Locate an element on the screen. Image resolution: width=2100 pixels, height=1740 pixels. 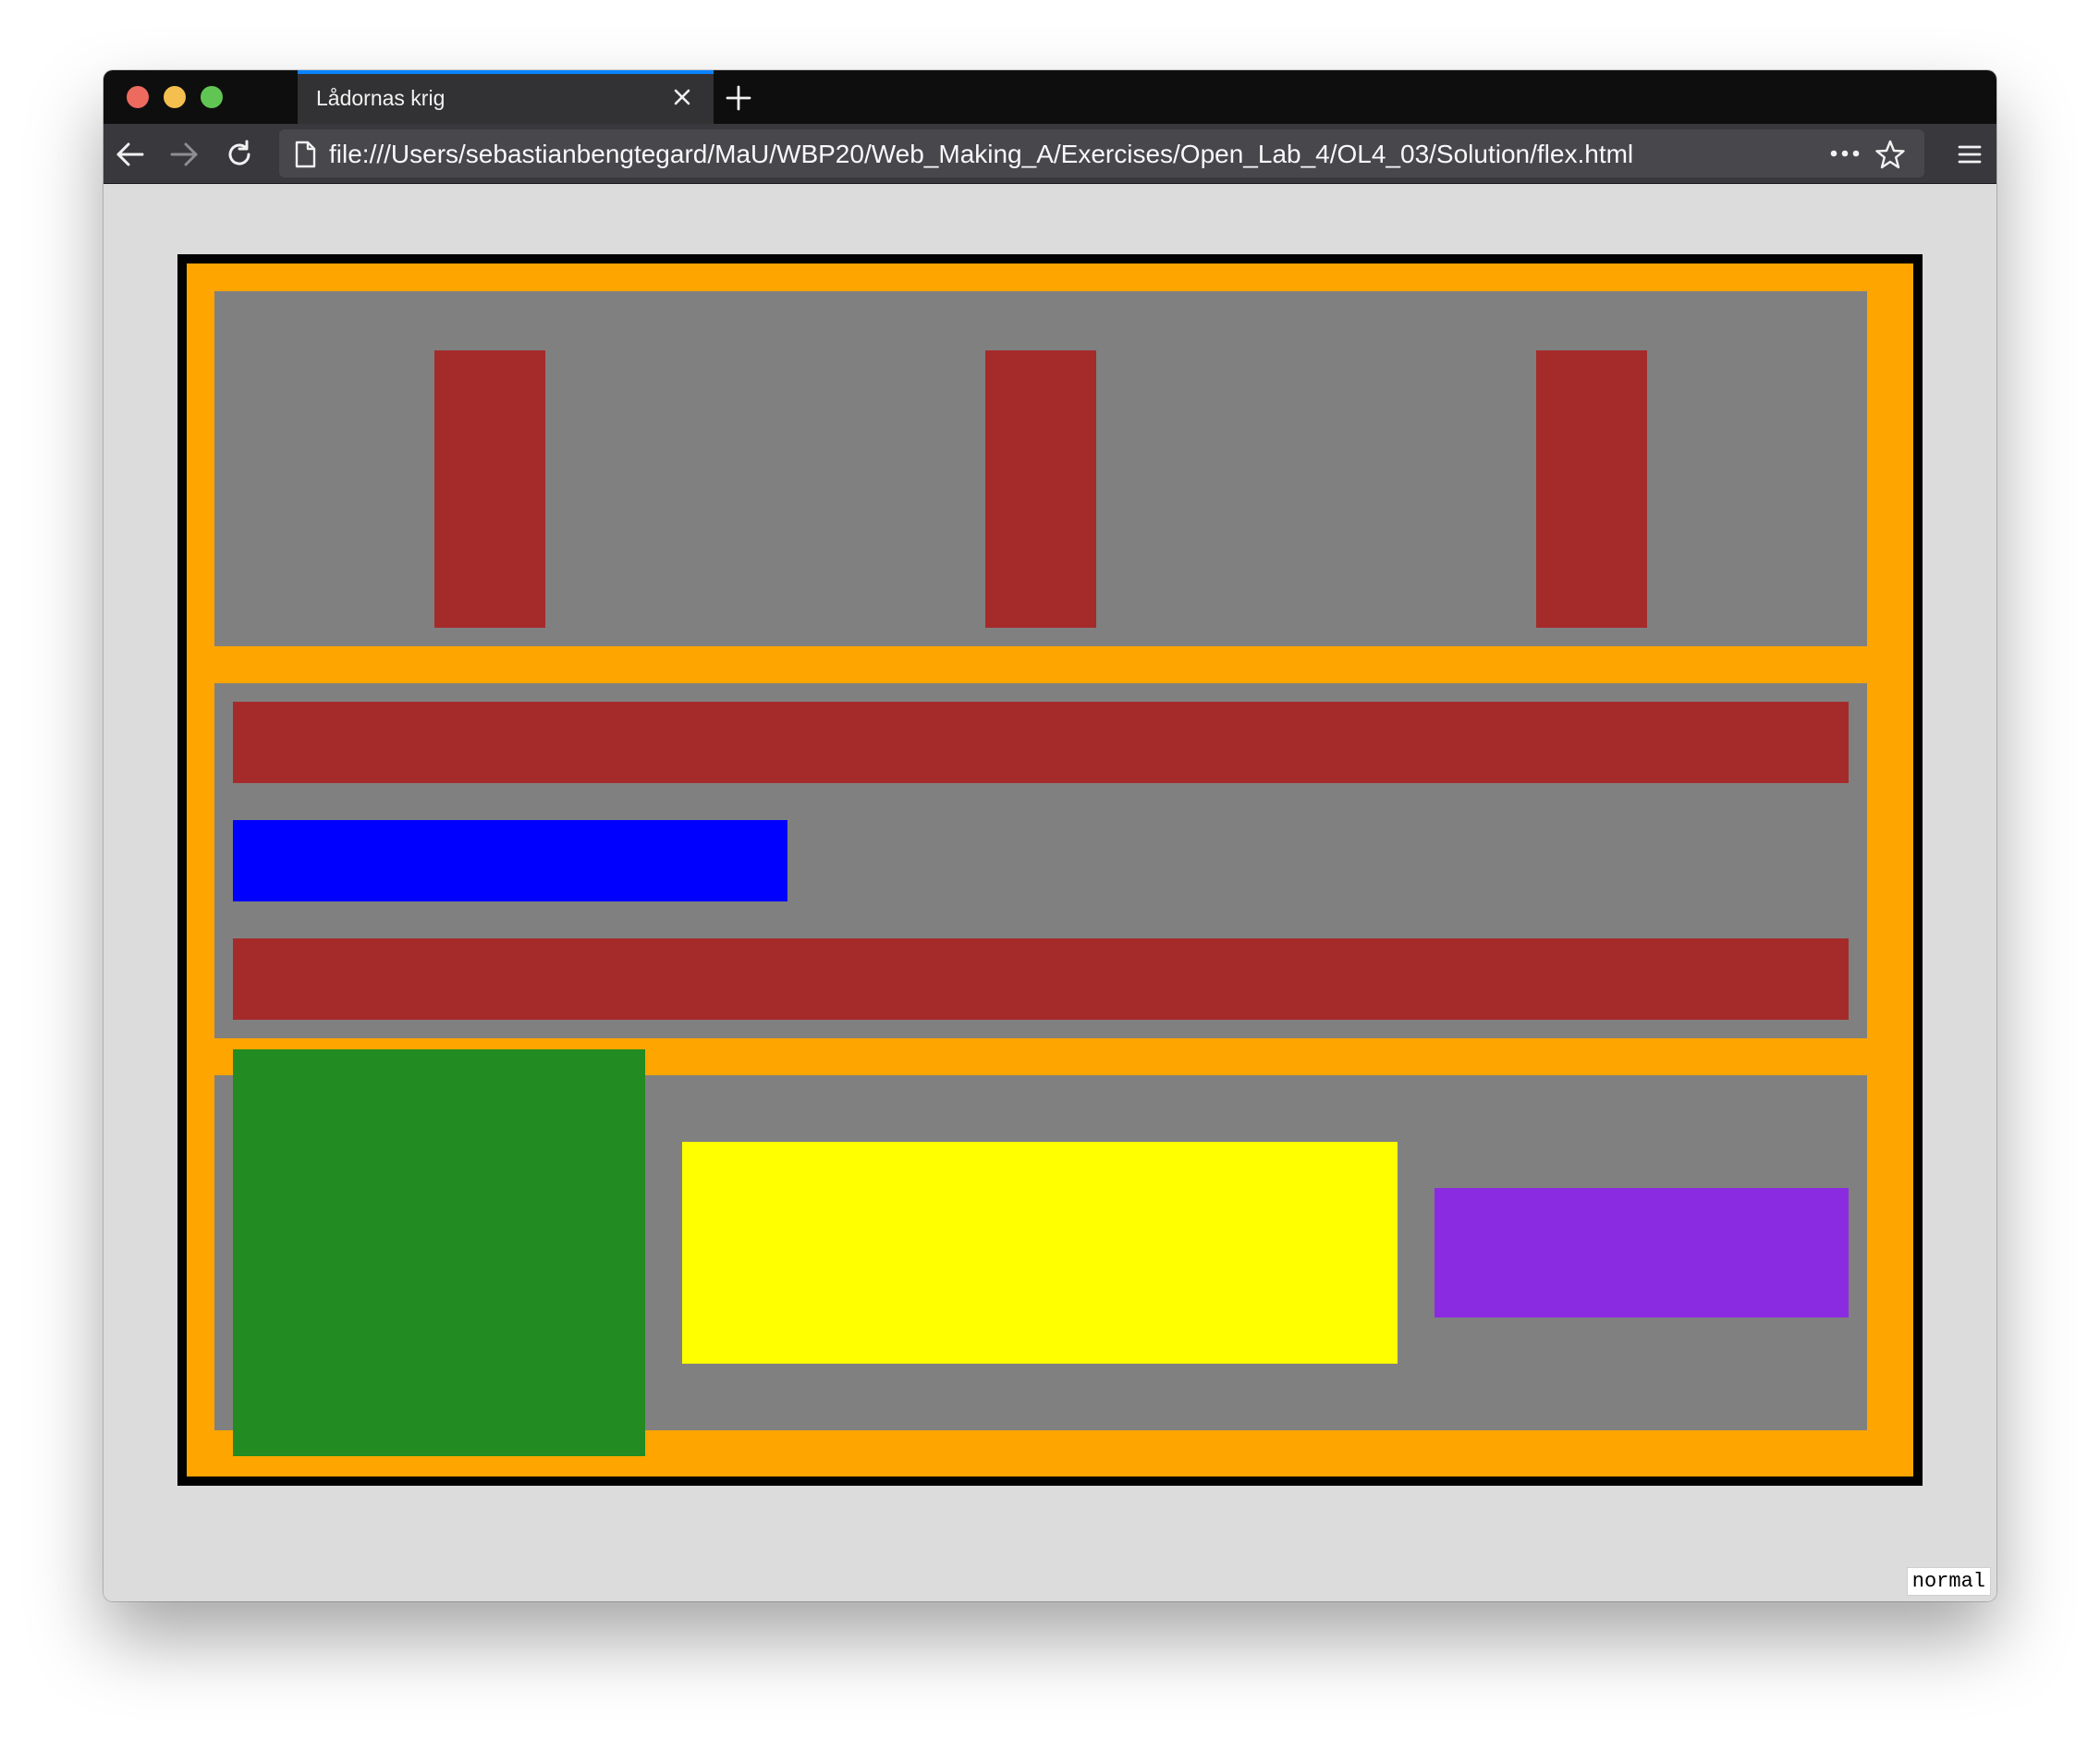
close-window-icon is located at coordinates (138, 97).